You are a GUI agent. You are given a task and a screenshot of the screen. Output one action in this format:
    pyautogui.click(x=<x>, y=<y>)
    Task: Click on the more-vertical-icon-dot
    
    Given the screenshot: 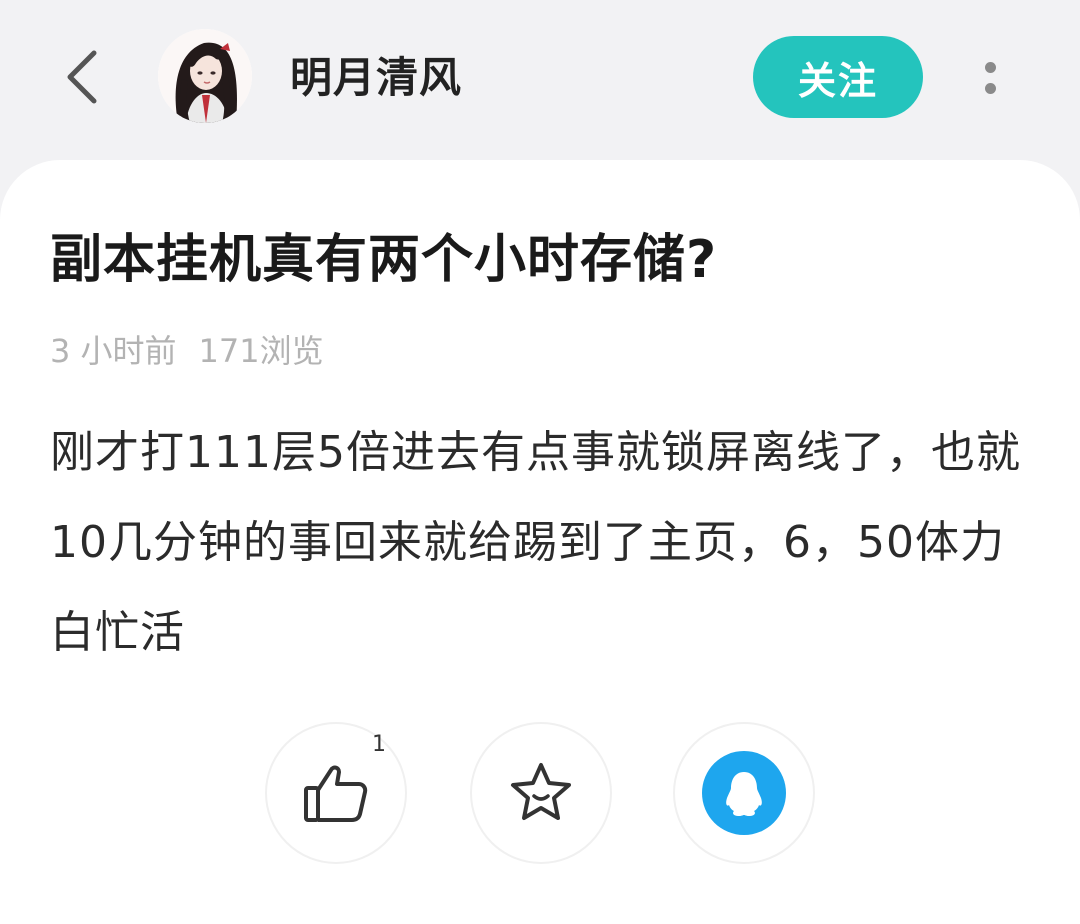 What is the action you would take?
    pyautogui.click(x=990, y=88)
    